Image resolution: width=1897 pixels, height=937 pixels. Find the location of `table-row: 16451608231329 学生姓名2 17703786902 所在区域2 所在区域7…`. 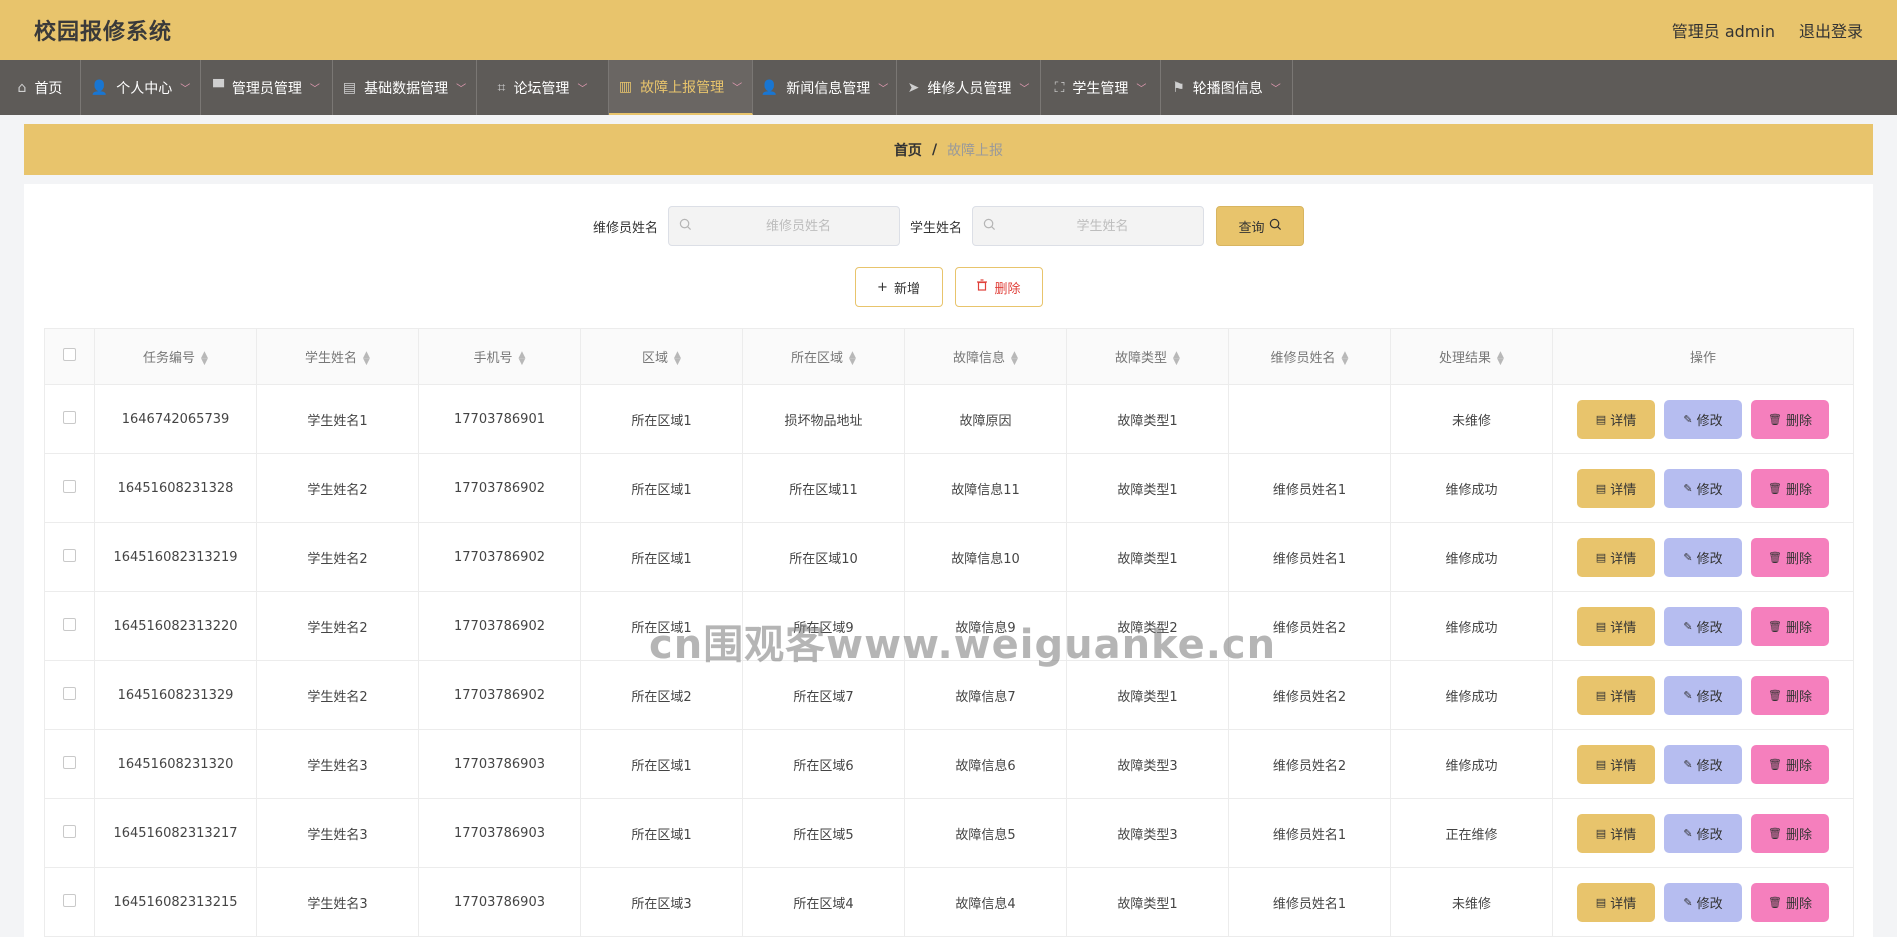

table-row: 16451608231329 学生姓名2 17703786902 所在区域2 所在区域7… is located at coordinates (949, 695).